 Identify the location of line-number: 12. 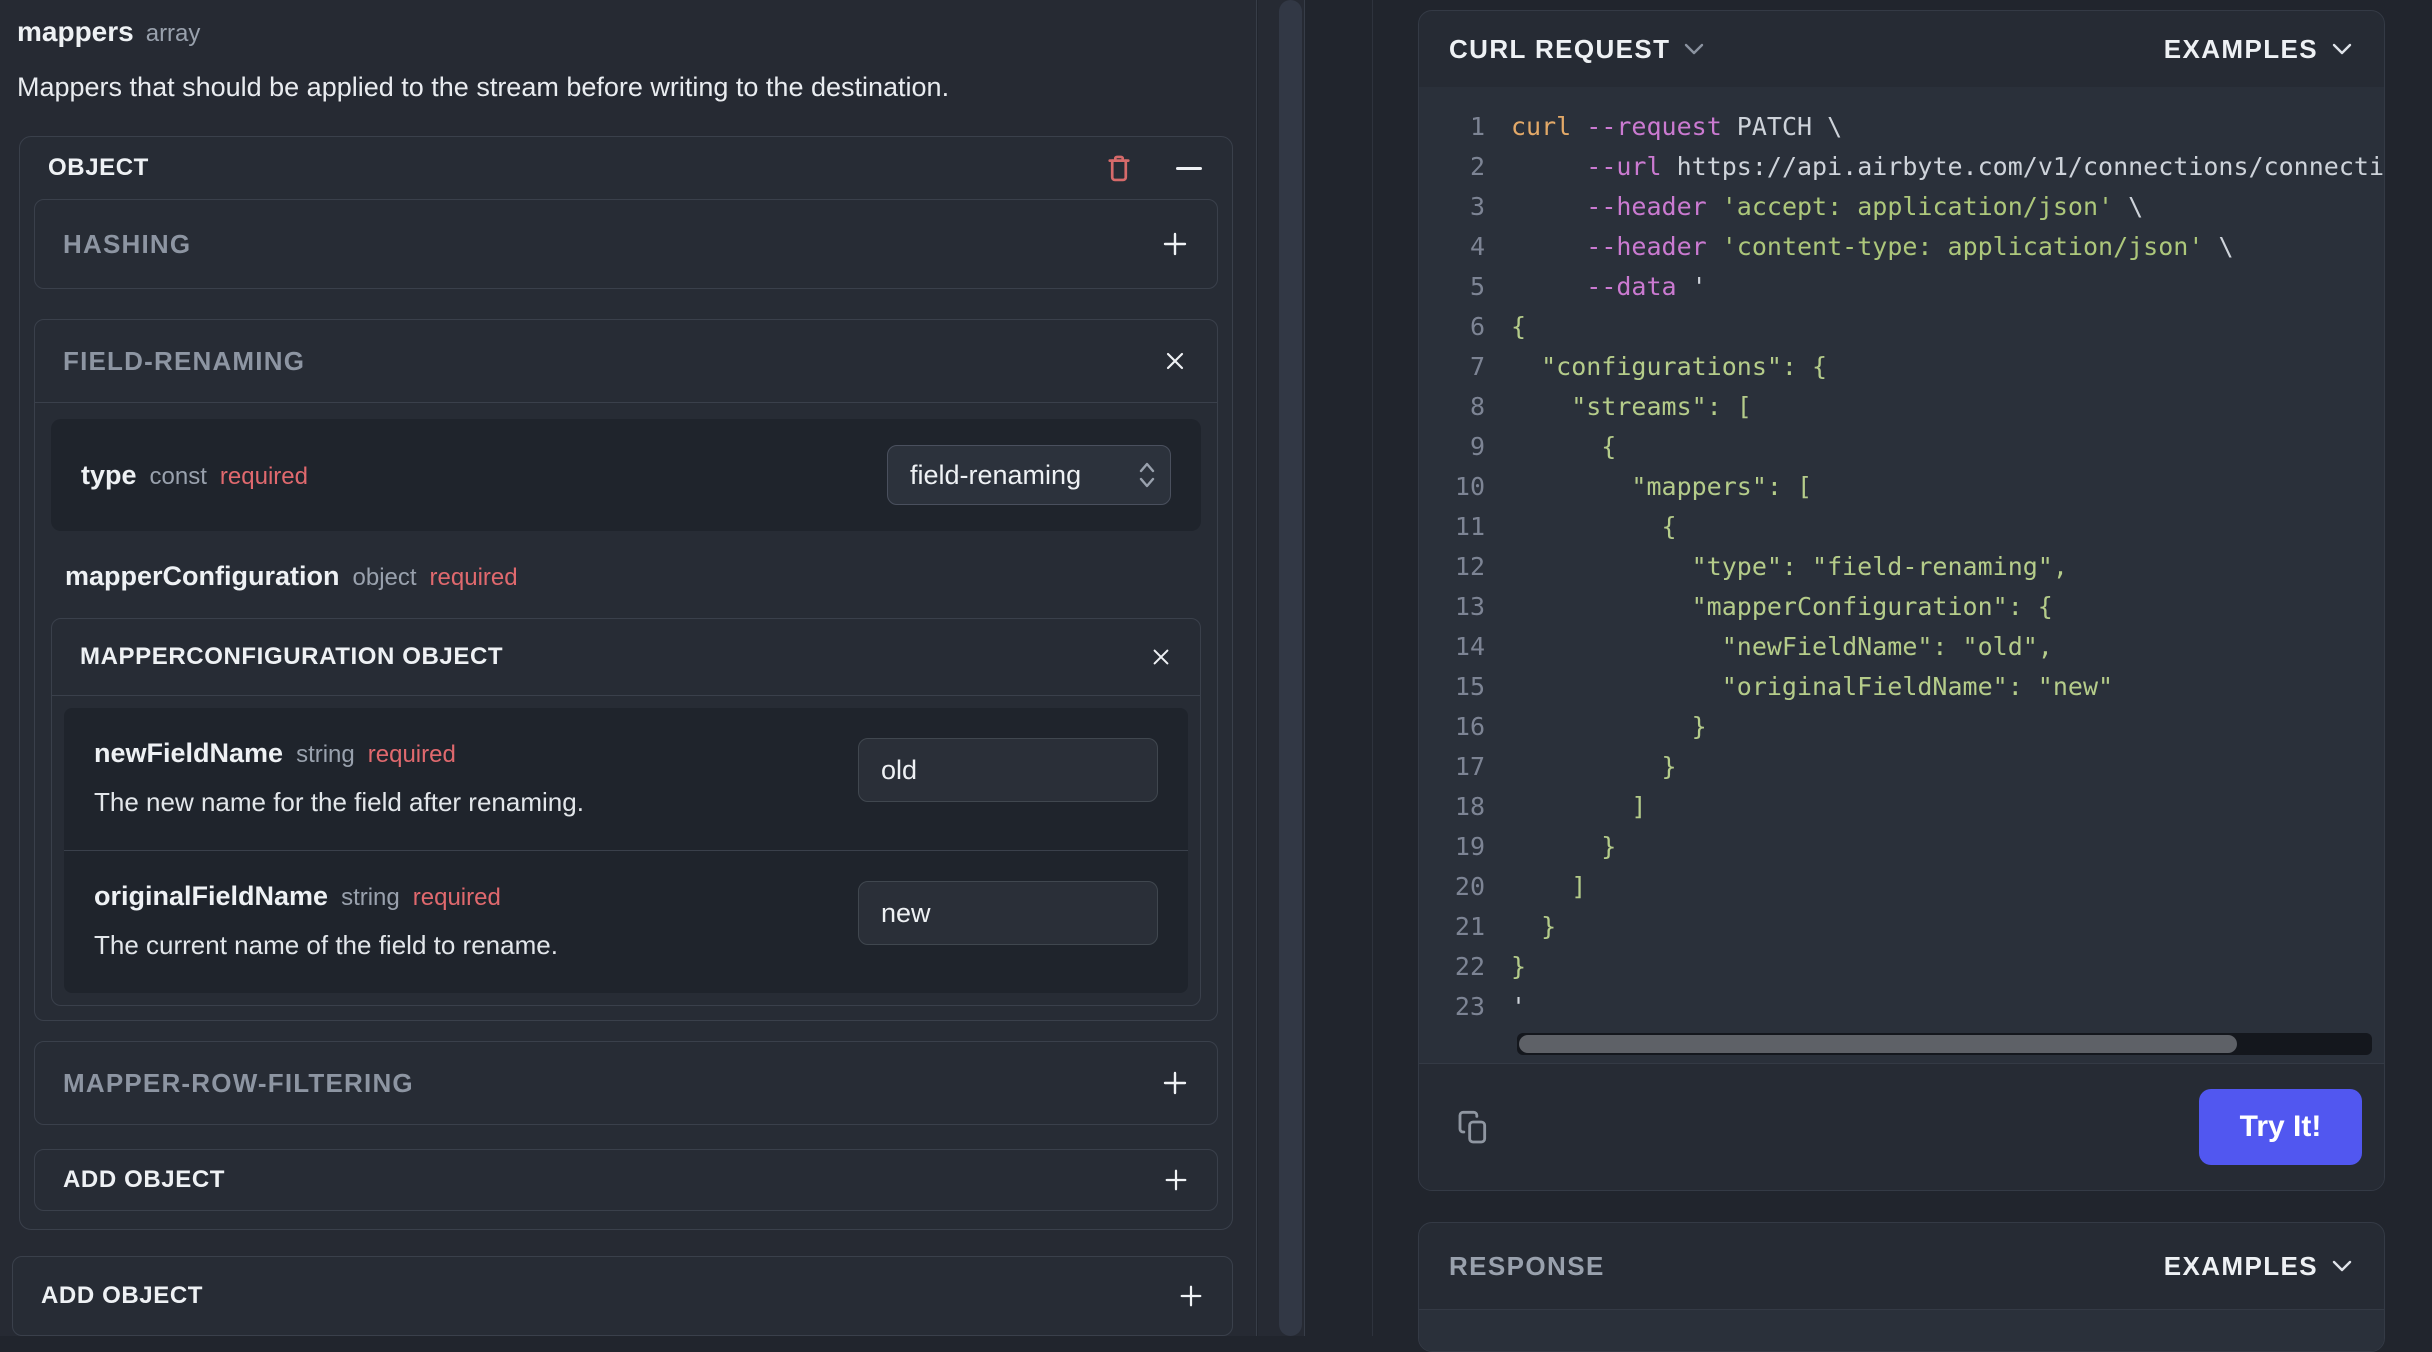
(1469, 566).